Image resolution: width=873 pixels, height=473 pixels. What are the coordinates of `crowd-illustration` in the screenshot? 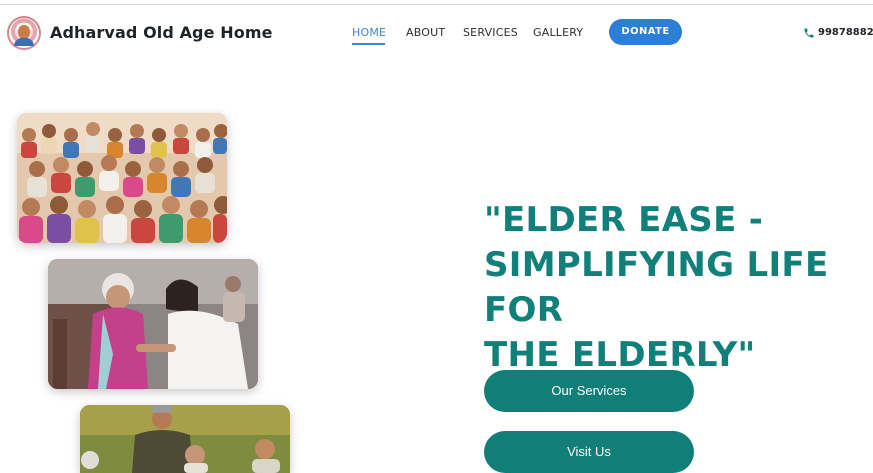 It's located at (122, 178).